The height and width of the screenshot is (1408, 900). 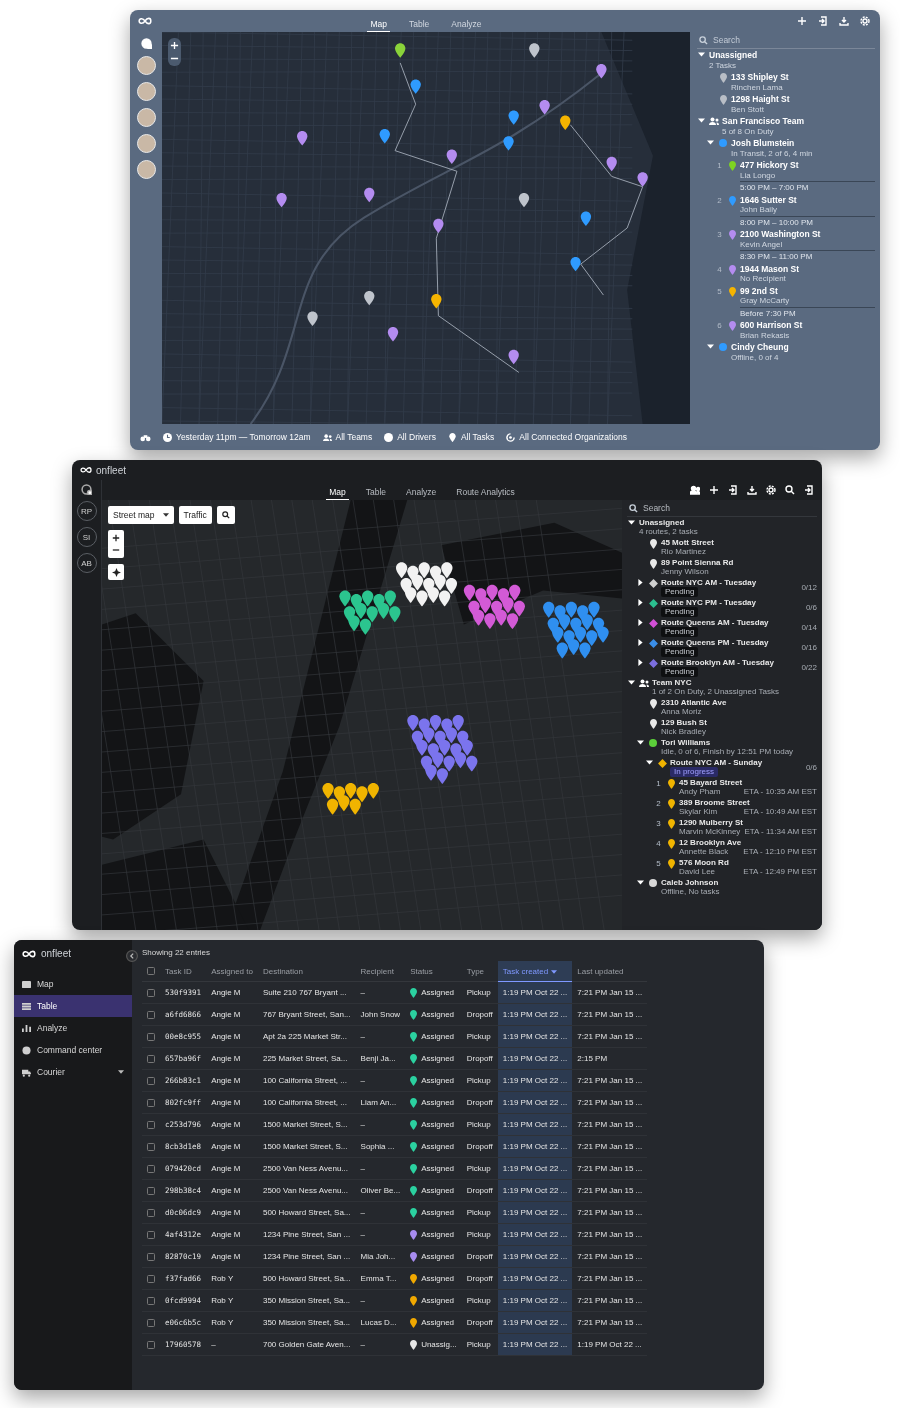 What do you see at coordinates (347, 437) in the screenshot?
I see `filter-button: All Teams` at bounding box center [347, 437].